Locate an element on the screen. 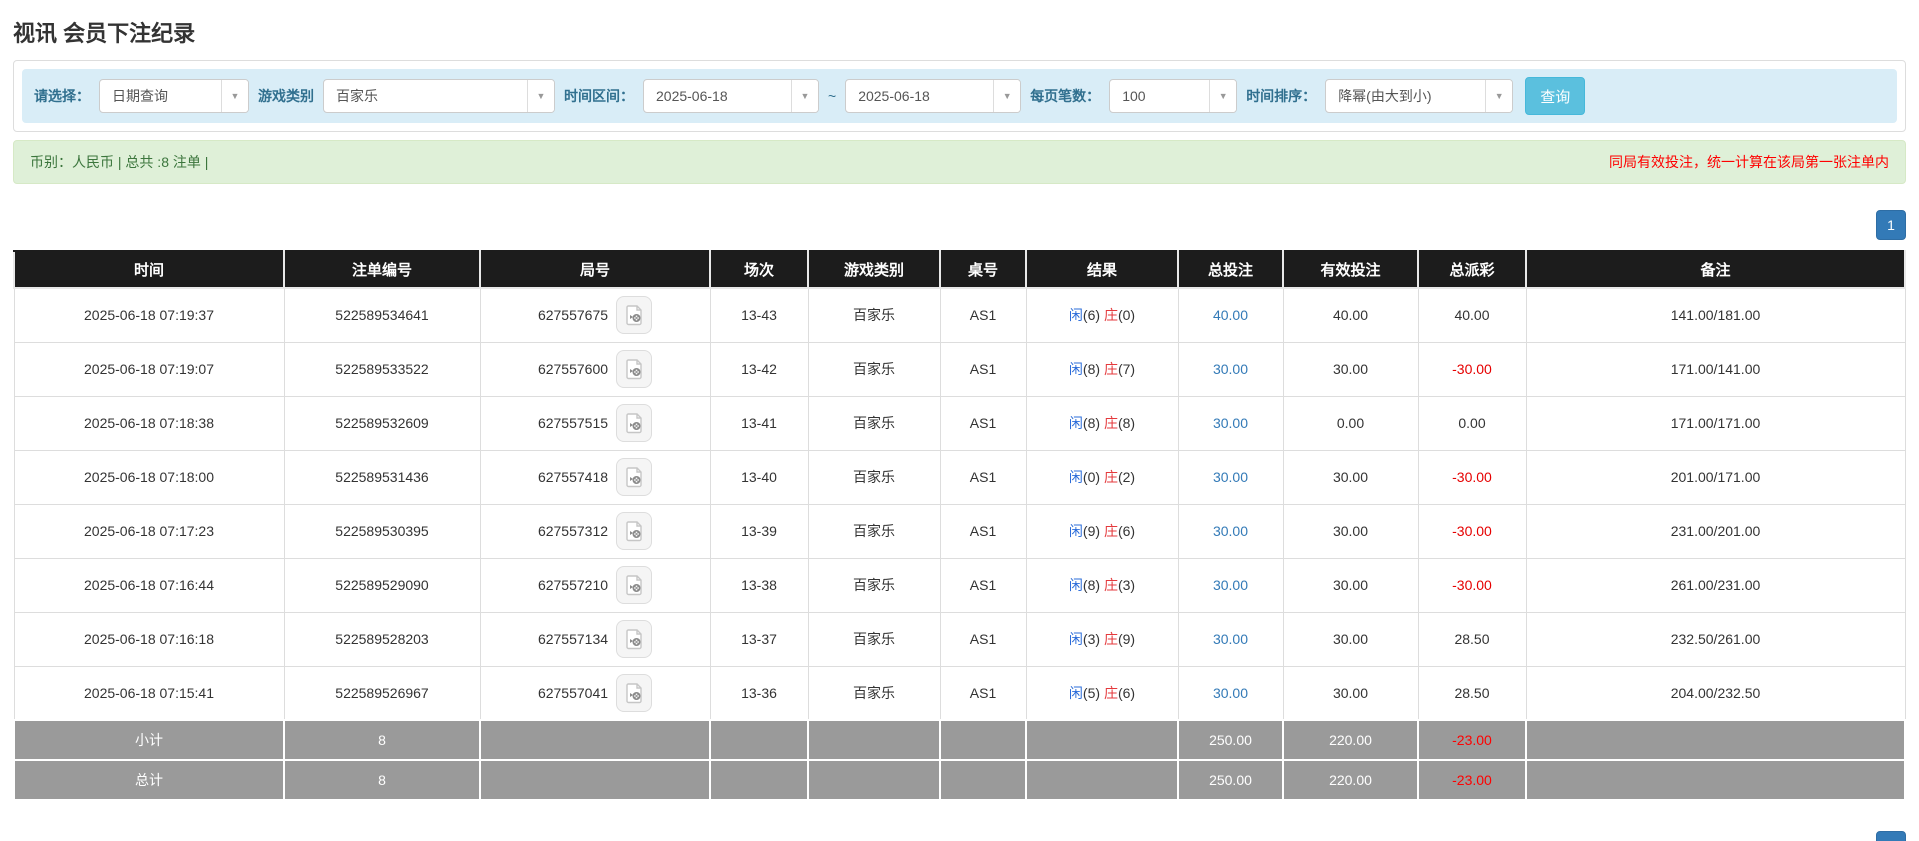 The height and width of the screenshot is (841, 1919). page-size-select: 100 ▼ is located at coordinates (1173, 96).